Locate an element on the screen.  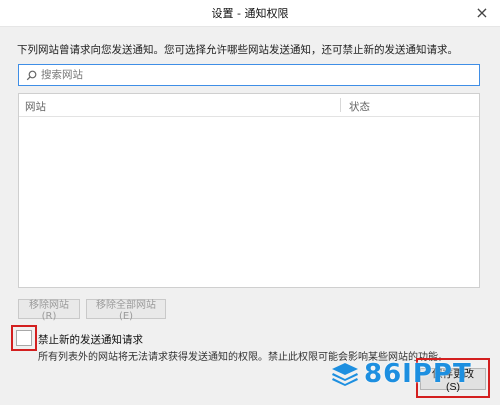
stack-icon is located at coordinates (345, 374).